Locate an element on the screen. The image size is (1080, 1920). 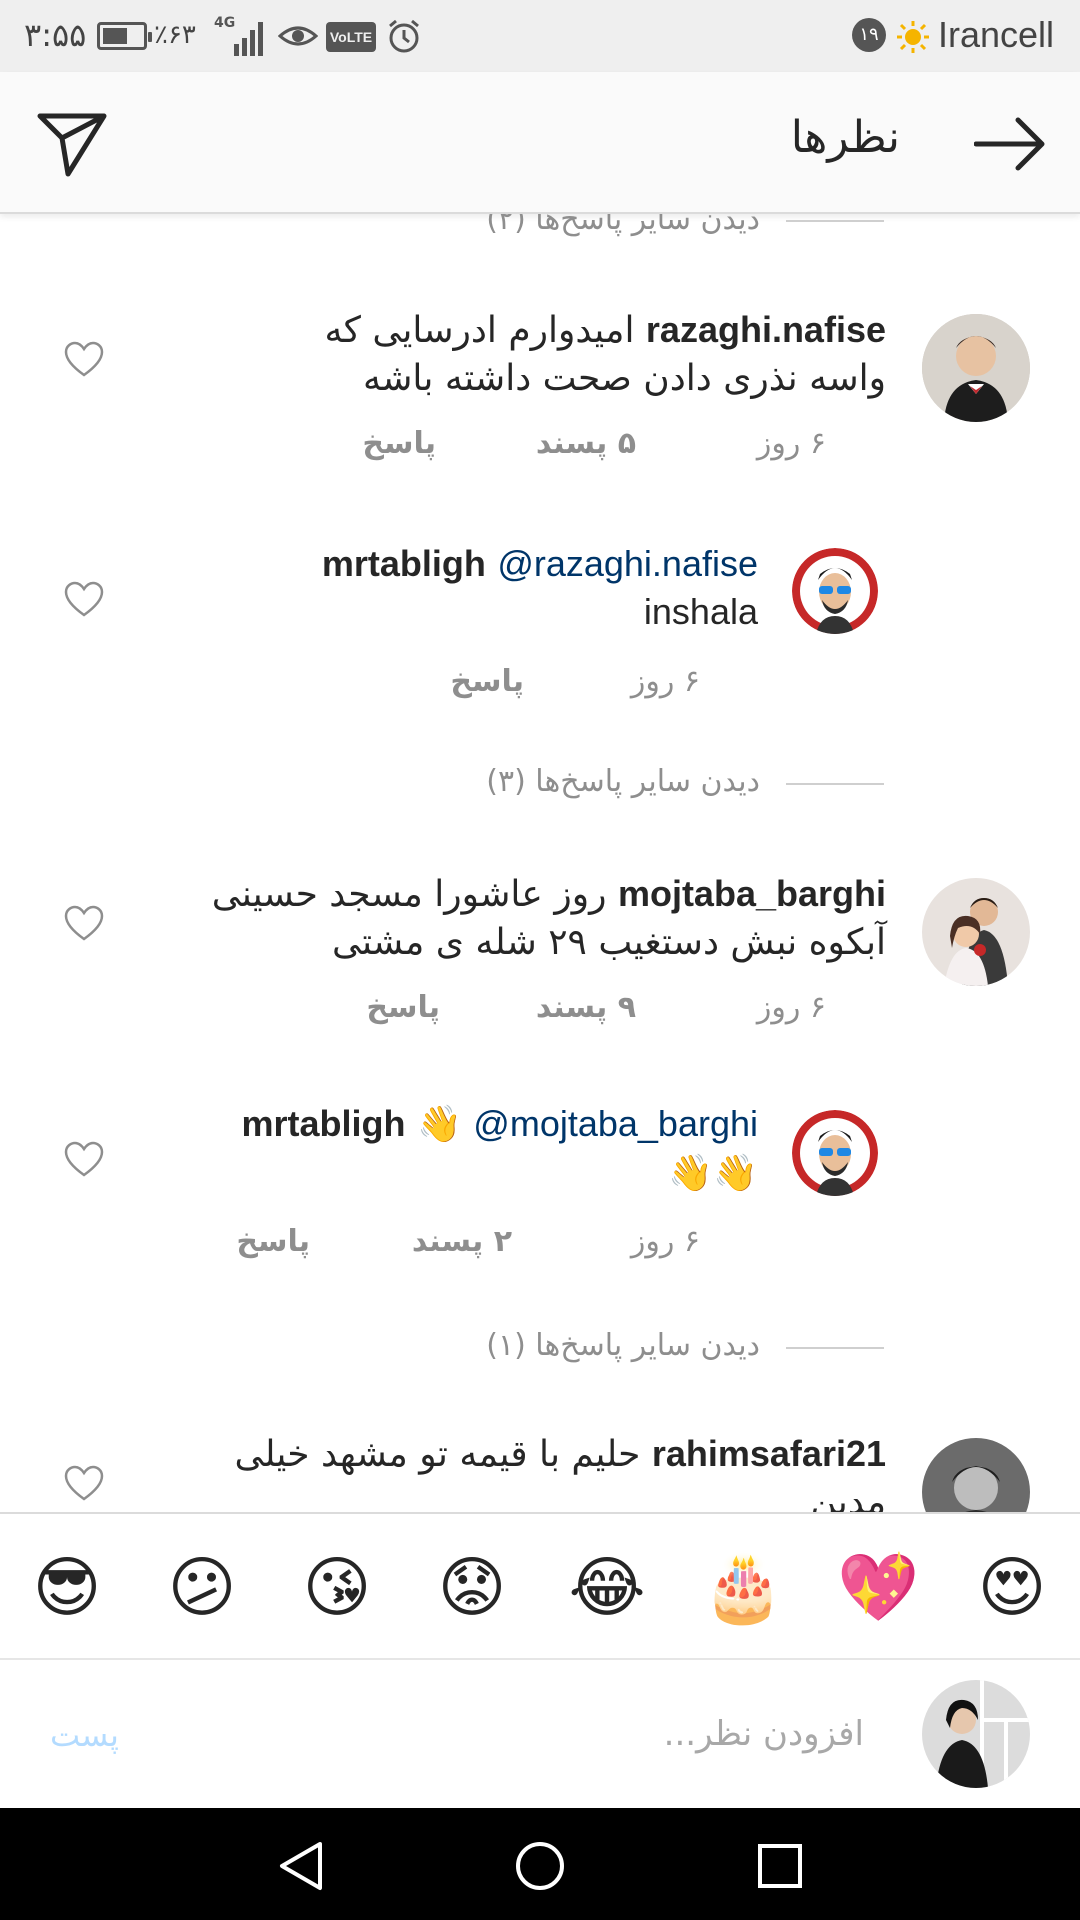
like-count: ۵ پسند is located at coordinates (586, 443).